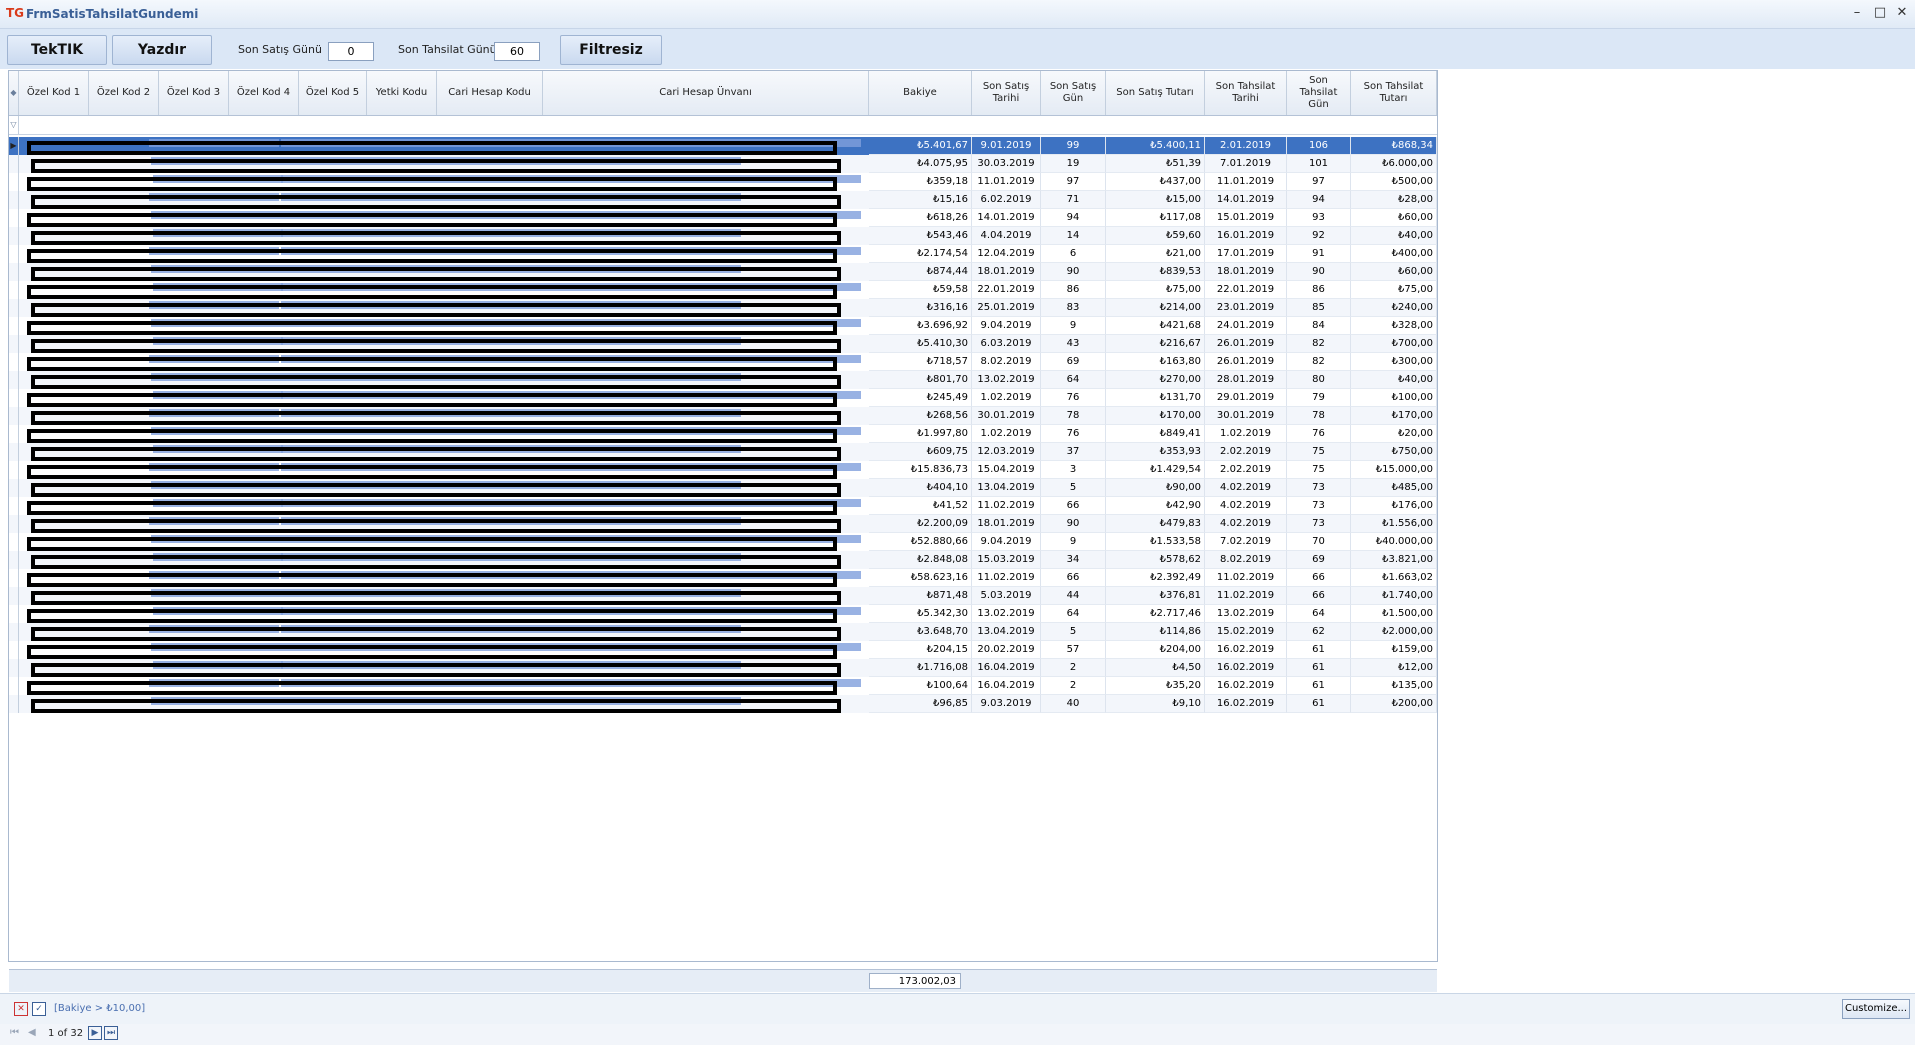 This screenshot has height=1045, width=1915. Describe the element at coordinates (1155, 704) in the screenshot. I see `cell-son-satis-tutari: ₺9,10` at that location.